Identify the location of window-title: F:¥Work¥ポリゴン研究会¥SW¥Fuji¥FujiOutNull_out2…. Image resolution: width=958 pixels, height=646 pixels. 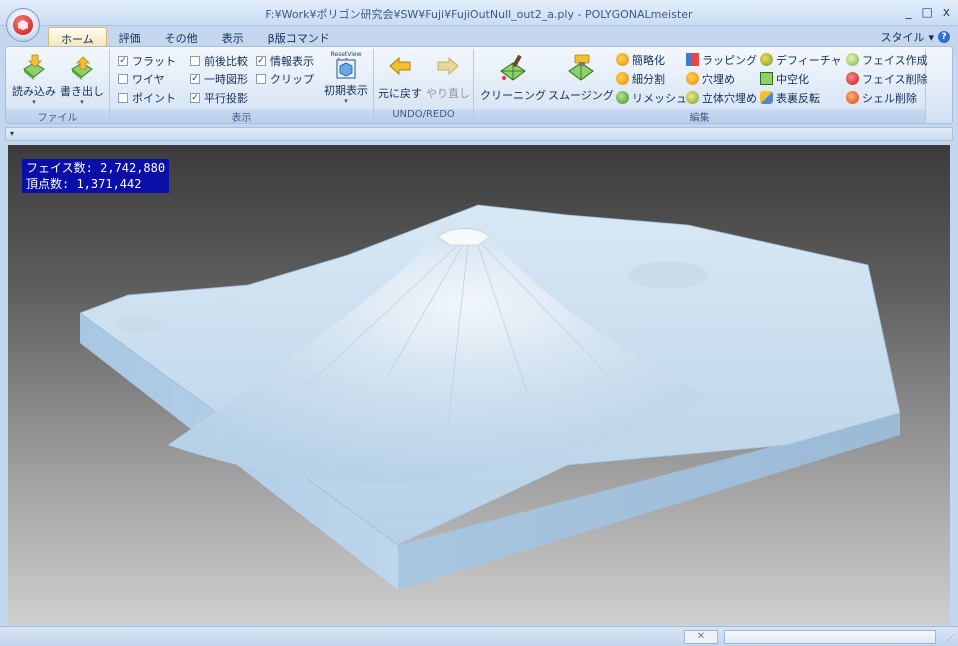
(479, 14).